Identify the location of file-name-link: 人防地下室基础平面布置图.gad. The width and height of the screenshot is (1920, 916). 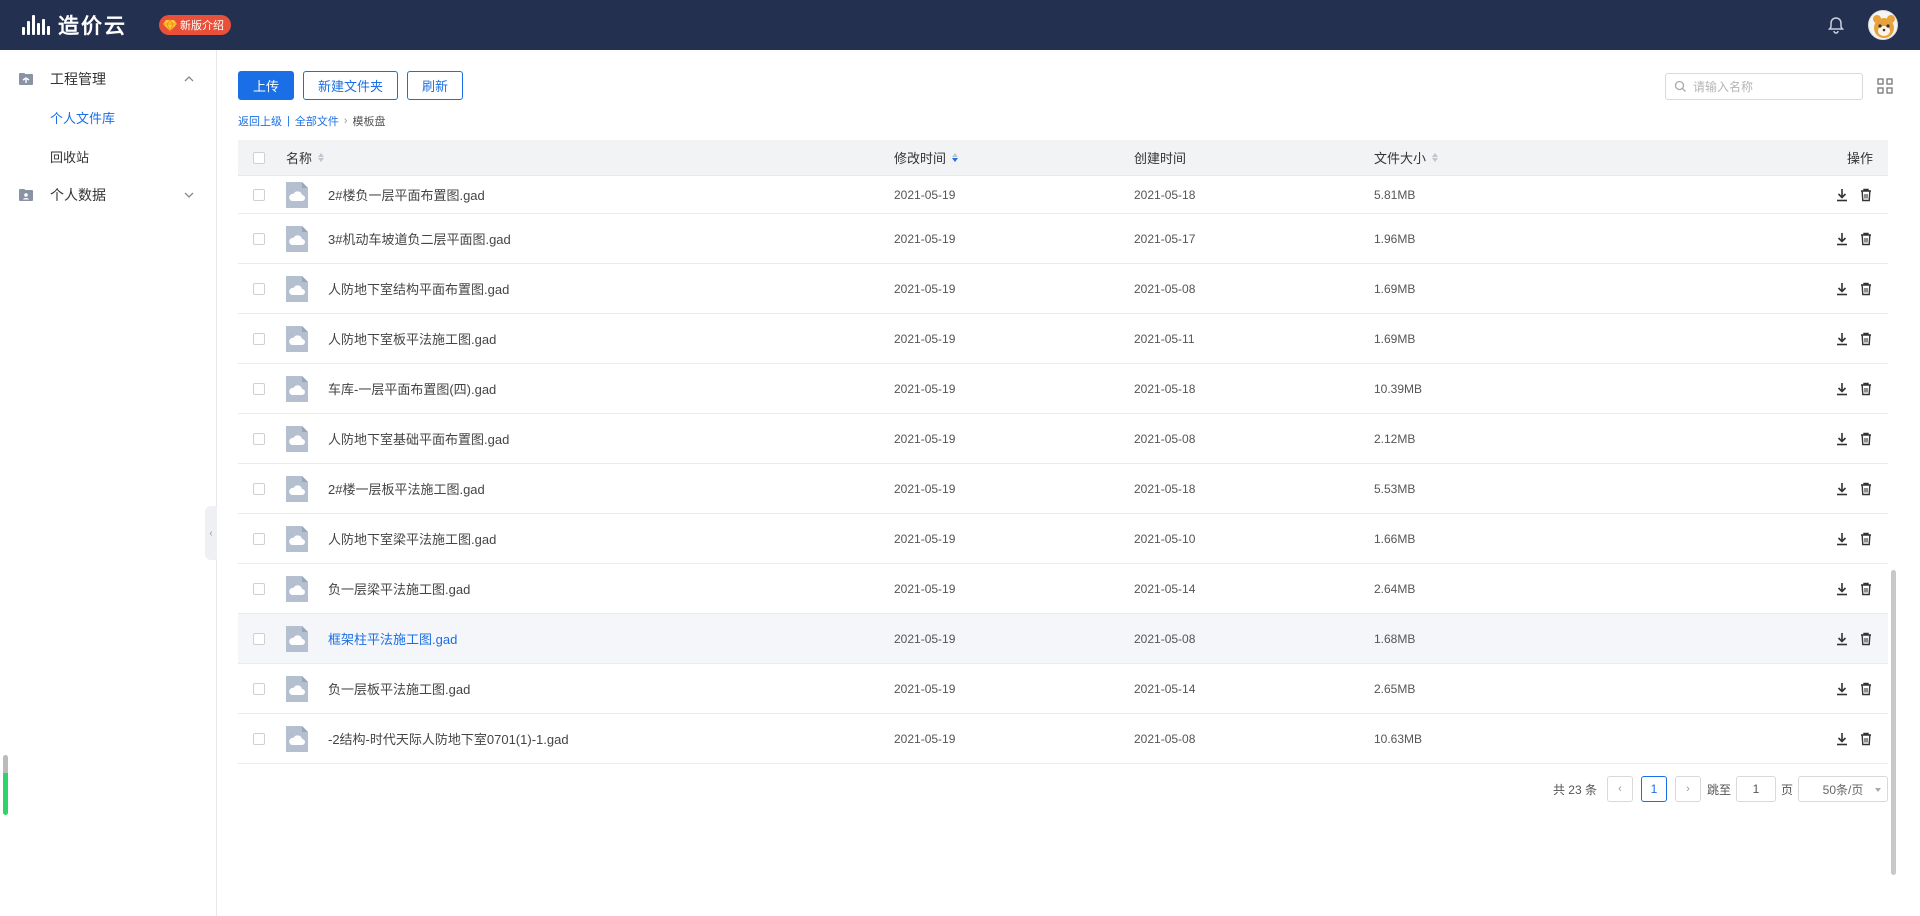
(418, 438).